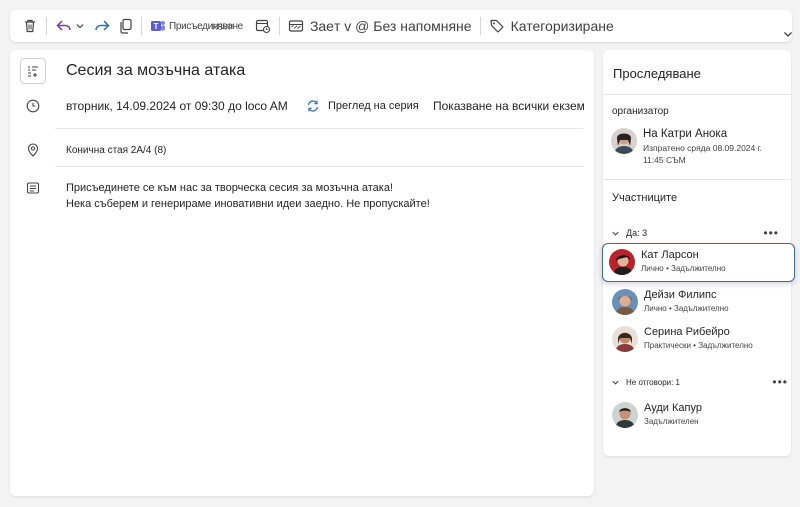 This screenshot has width=800, height=507. What do you see at coordinates (302, 71) in the screenshot?
I see `title-row: Сесия за мозъчна атака` at bounding box center [302, 71].